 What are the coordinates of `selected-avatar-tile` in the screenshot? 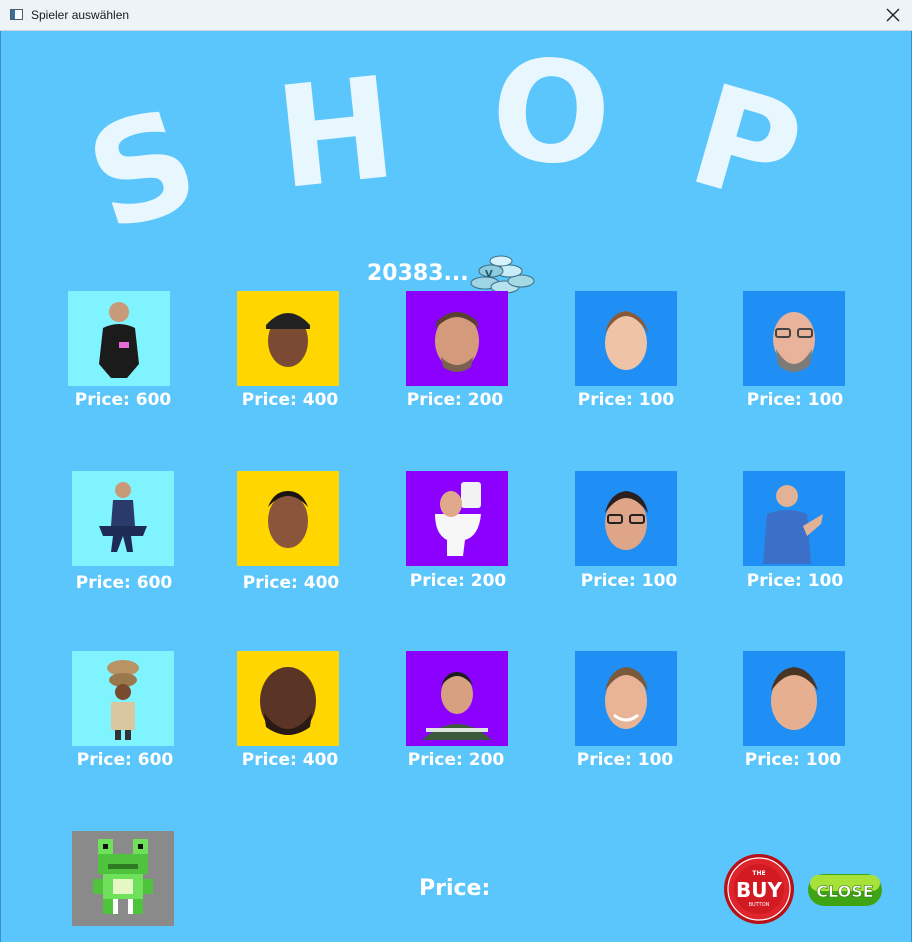 It's located at (123, 878).